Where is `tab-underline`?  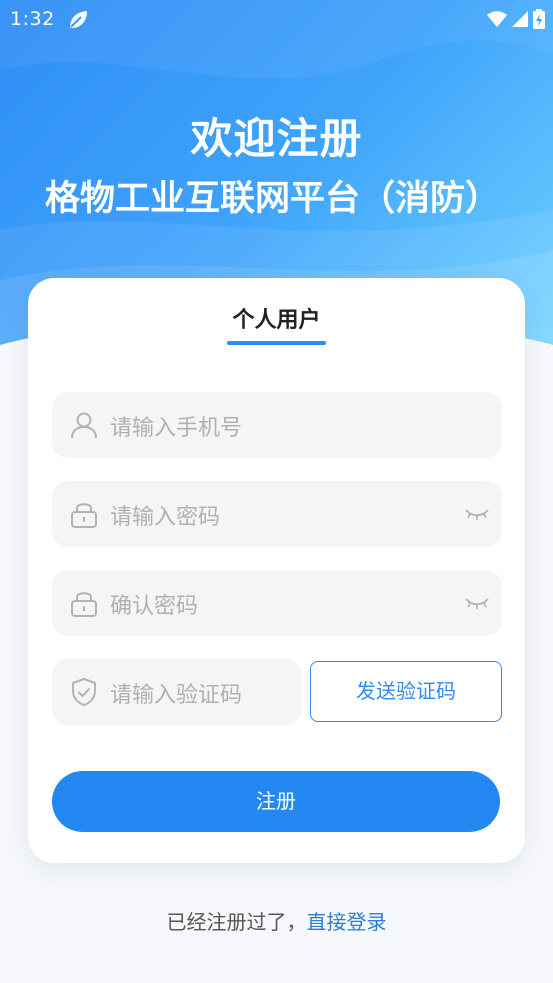
tab-underline is located at coordinates (276, 343).